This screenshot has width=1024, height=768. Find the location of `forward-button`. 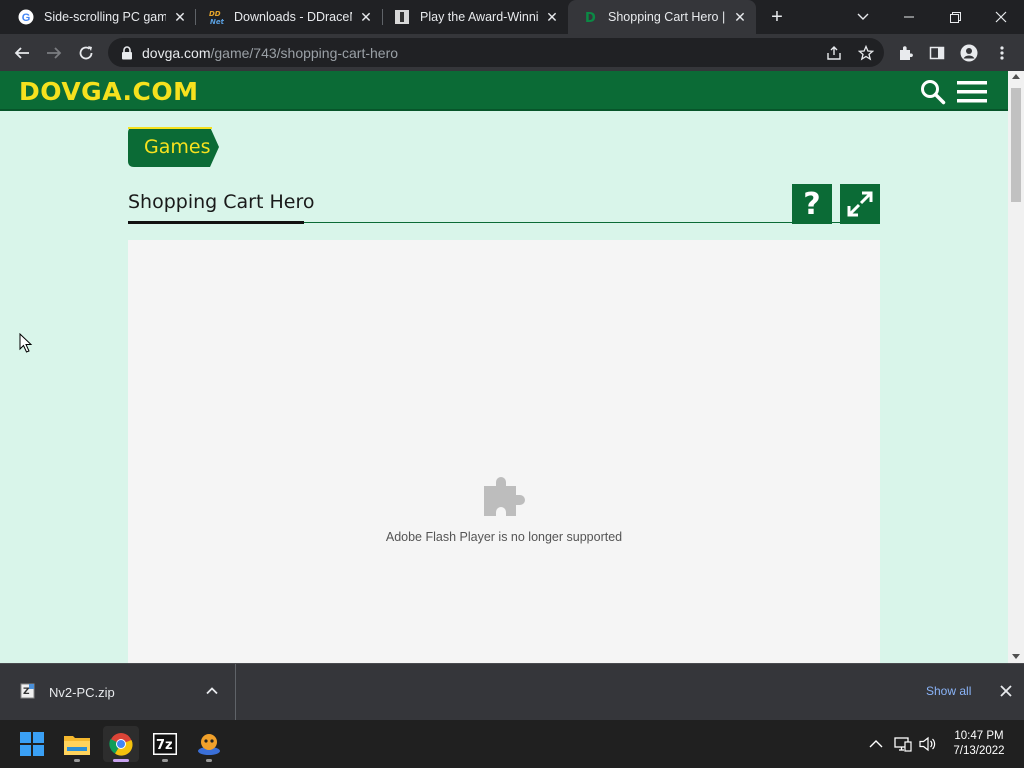

forward-button is located at coordinates (54, 53).